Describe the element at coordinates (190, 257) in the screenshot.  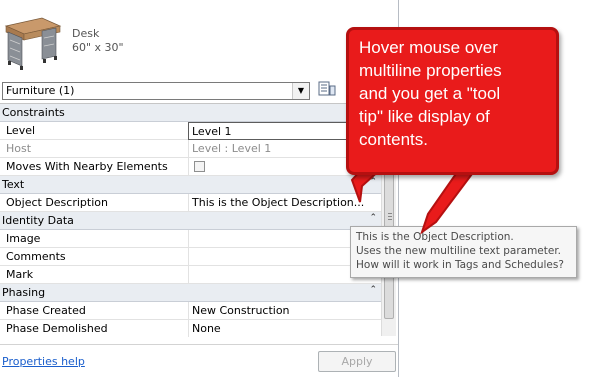
I see `property-comments: Comments` at that location.